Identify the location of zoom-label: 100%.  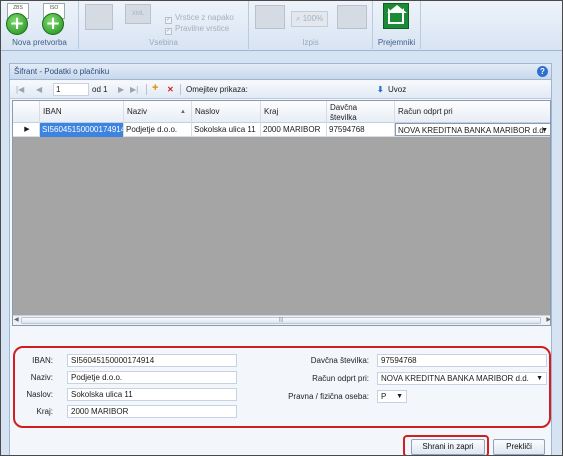
(313, 18).